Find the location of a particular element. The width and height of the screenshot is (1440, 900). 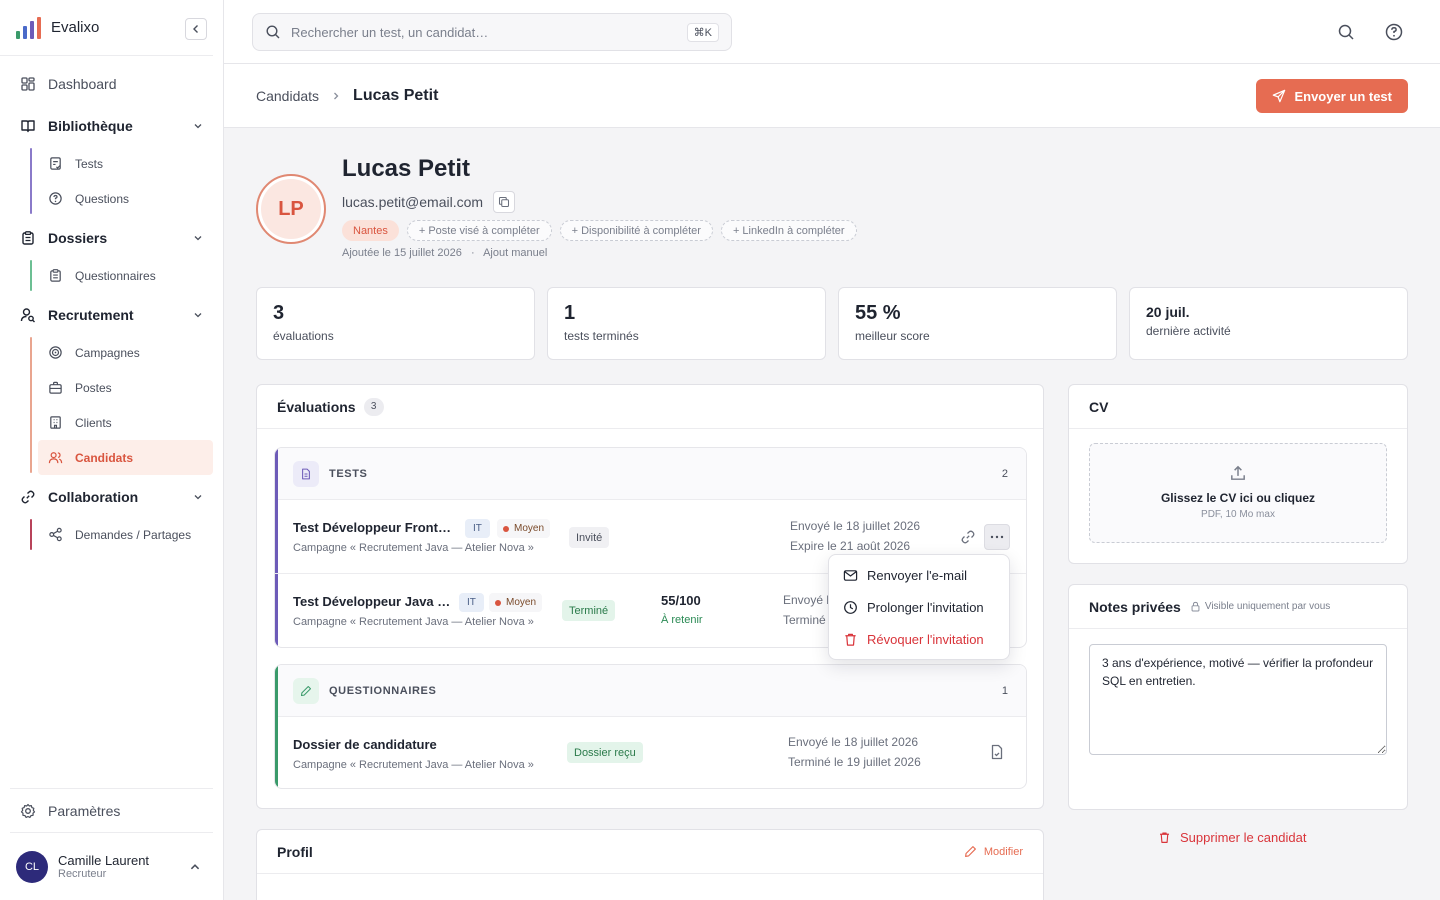

tests-group-count: 2 is located at coordinates (1004, 473).